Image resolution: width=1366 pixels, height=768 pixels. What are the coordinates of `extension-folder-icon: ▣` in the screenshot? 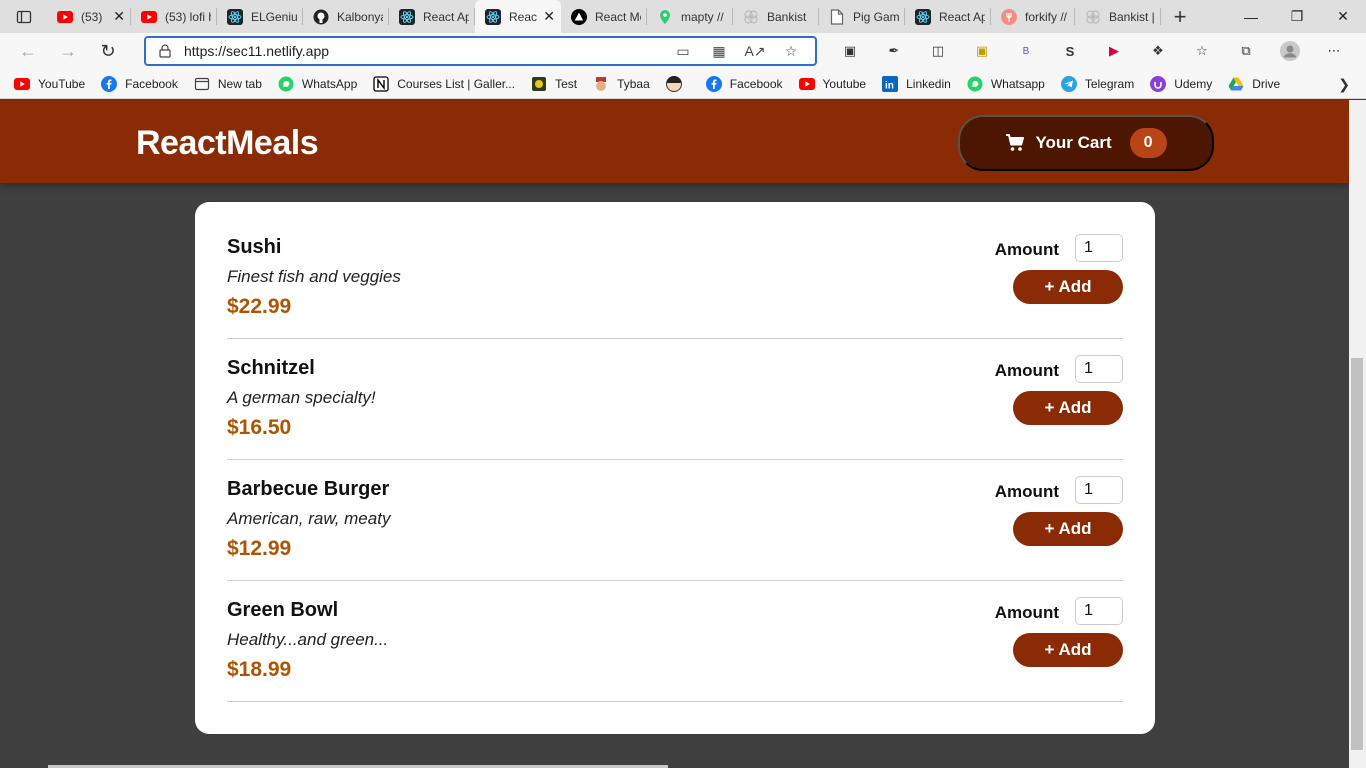 It's located at (982, 51).